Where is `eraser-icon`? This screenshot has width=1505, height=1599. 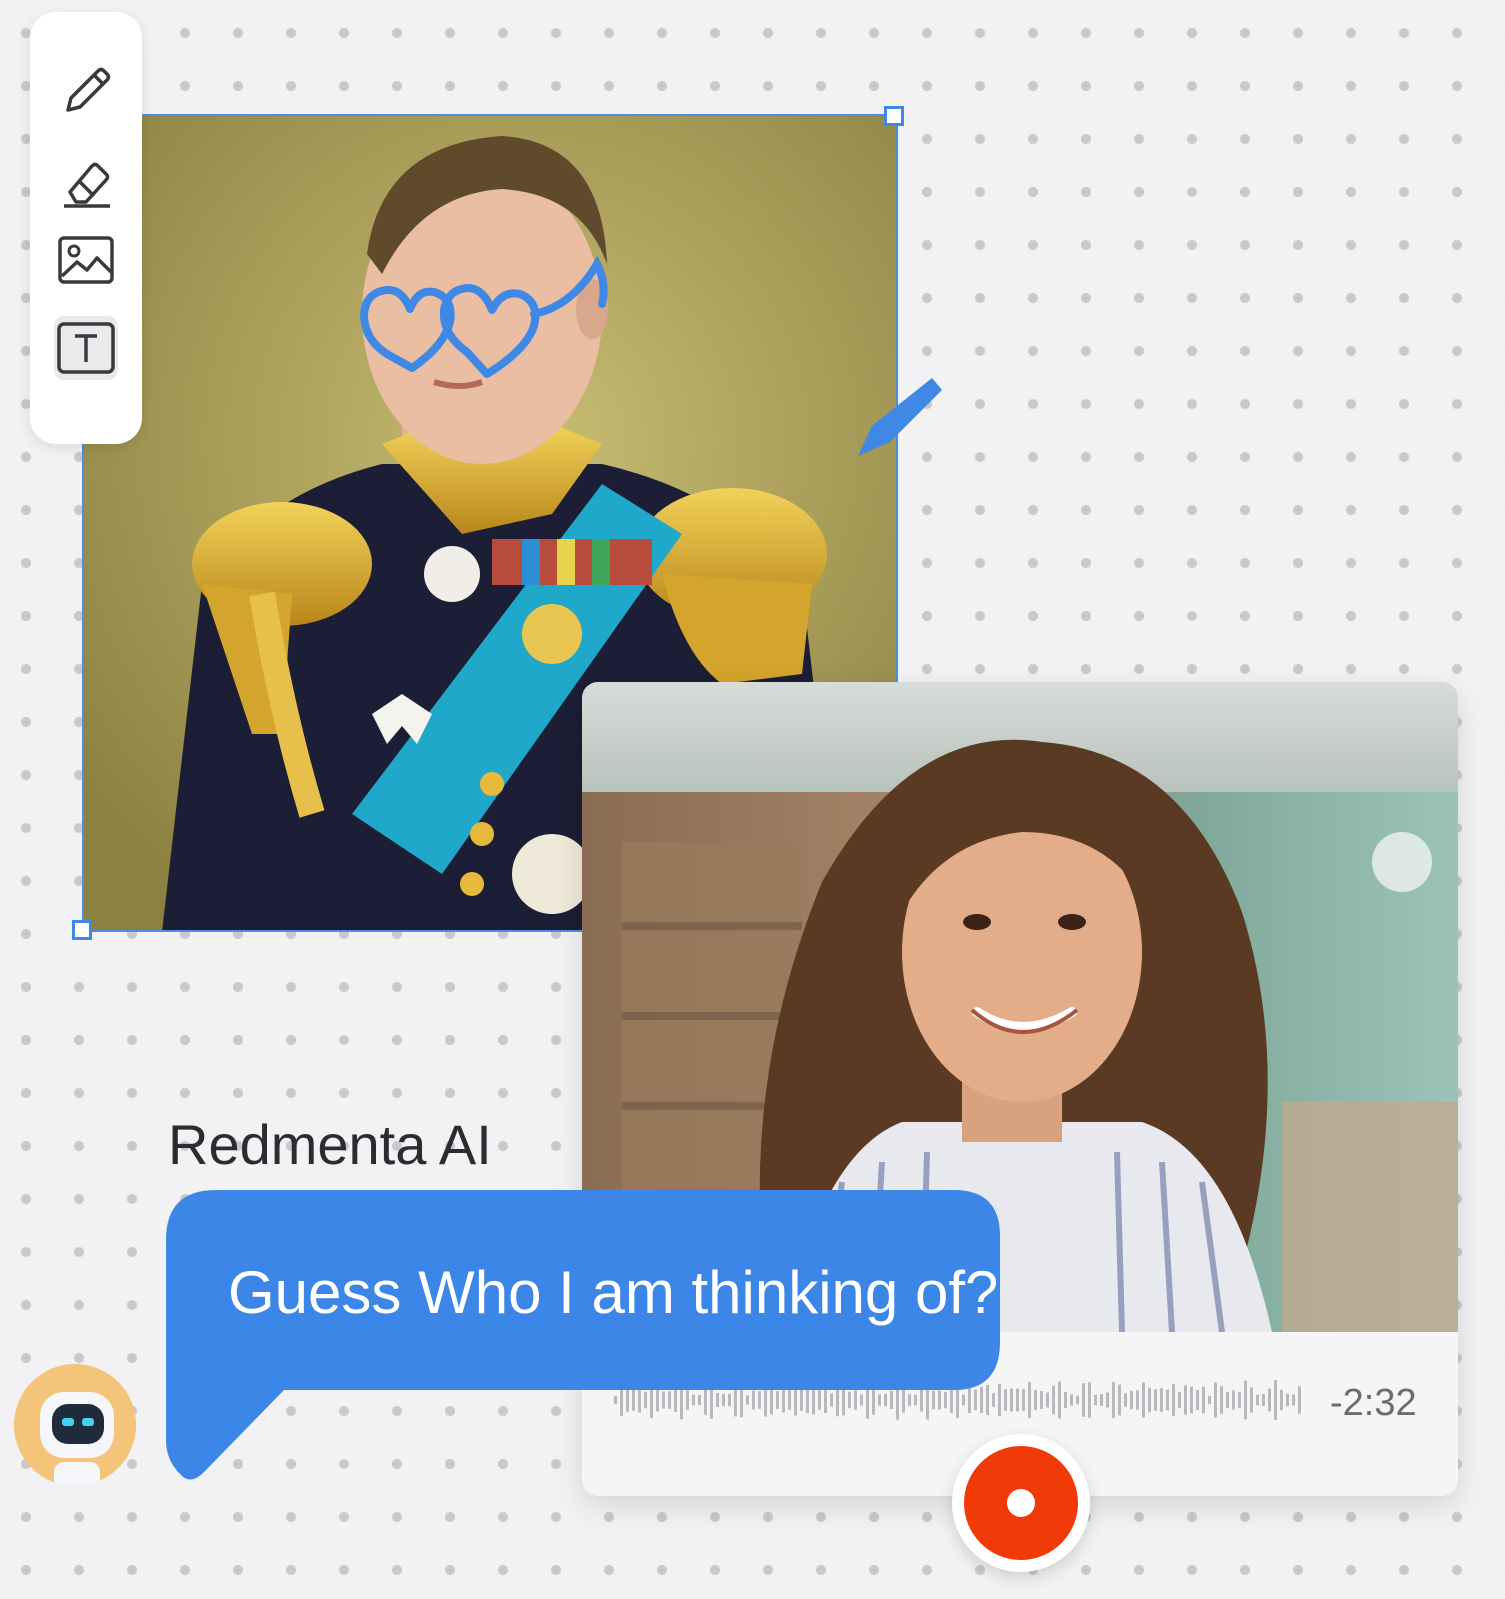 eraser-icon is located at coordinates (87, 185).